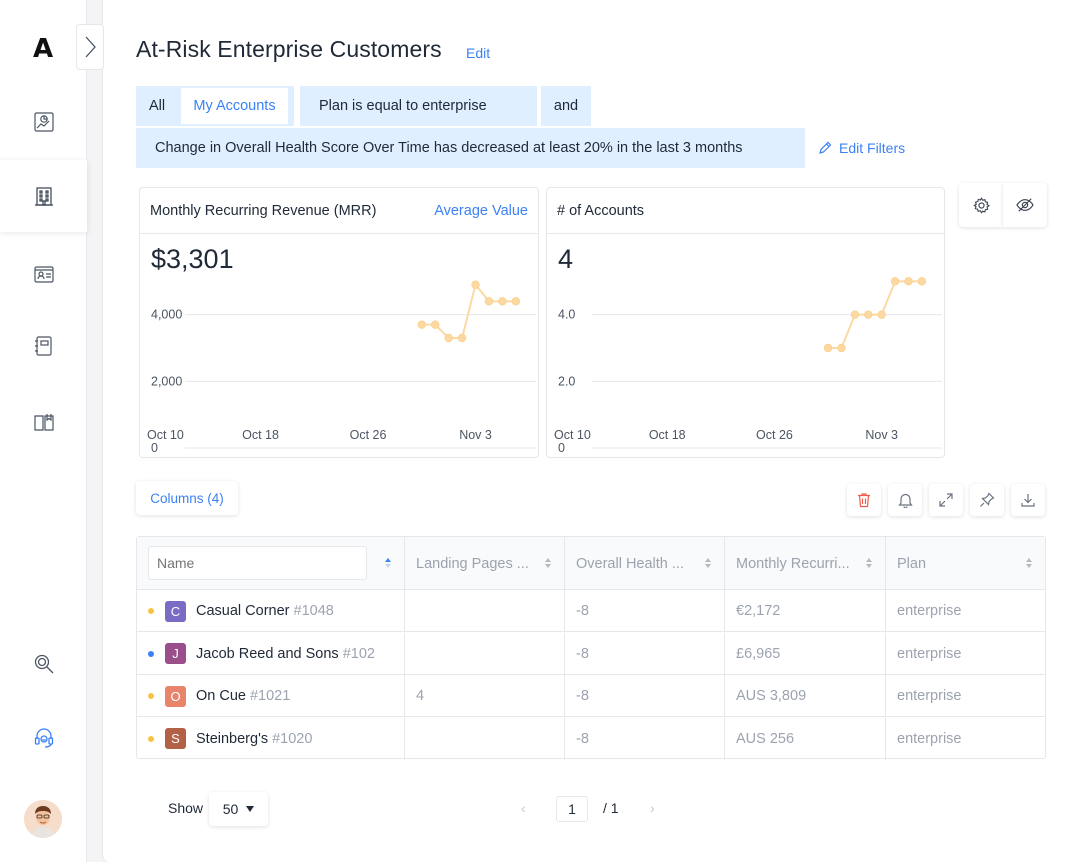 The height and width of the screenshot is (862, 1080). What do you see at coordinates (418, 106) in the screenshot?
I see `filter-plan-condition: Plan is equal to enterprise` at bounding box center [418, 106].